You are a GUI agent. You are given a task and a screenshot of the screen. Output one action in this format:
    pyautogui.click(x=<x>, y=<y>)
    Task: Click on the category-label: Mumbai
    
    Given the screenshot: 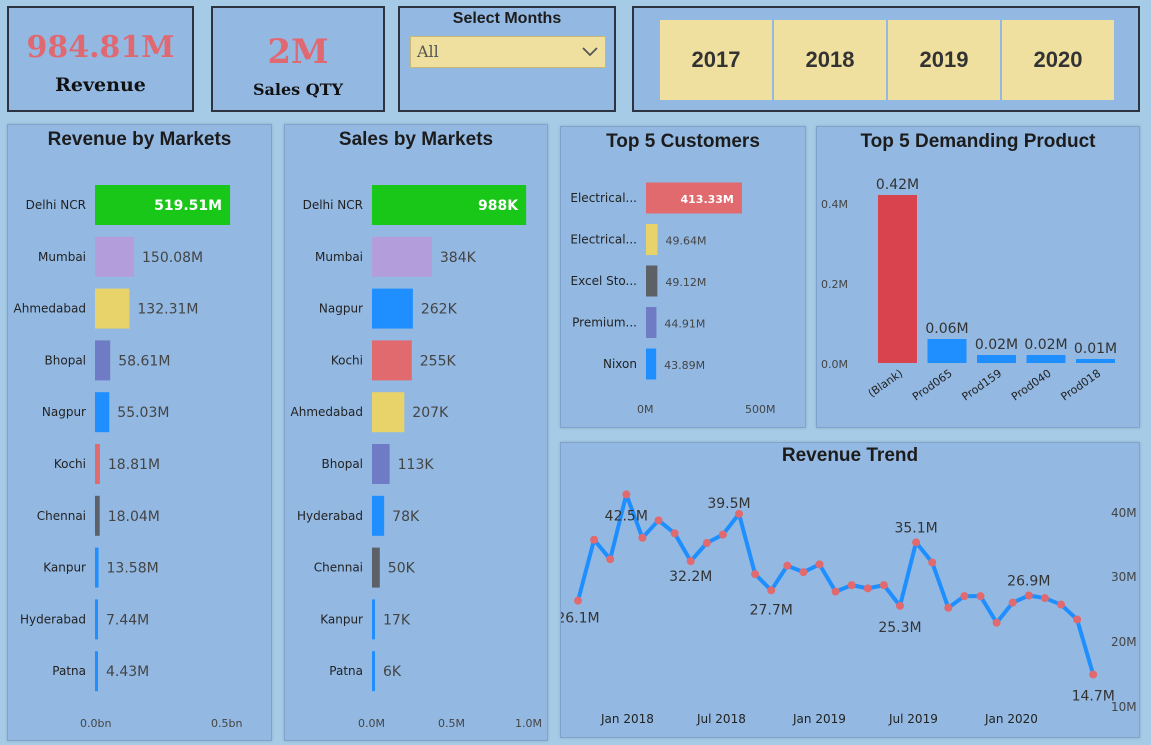 What is the action you would take?
    pyautogui.click(x=62, y=257)
    